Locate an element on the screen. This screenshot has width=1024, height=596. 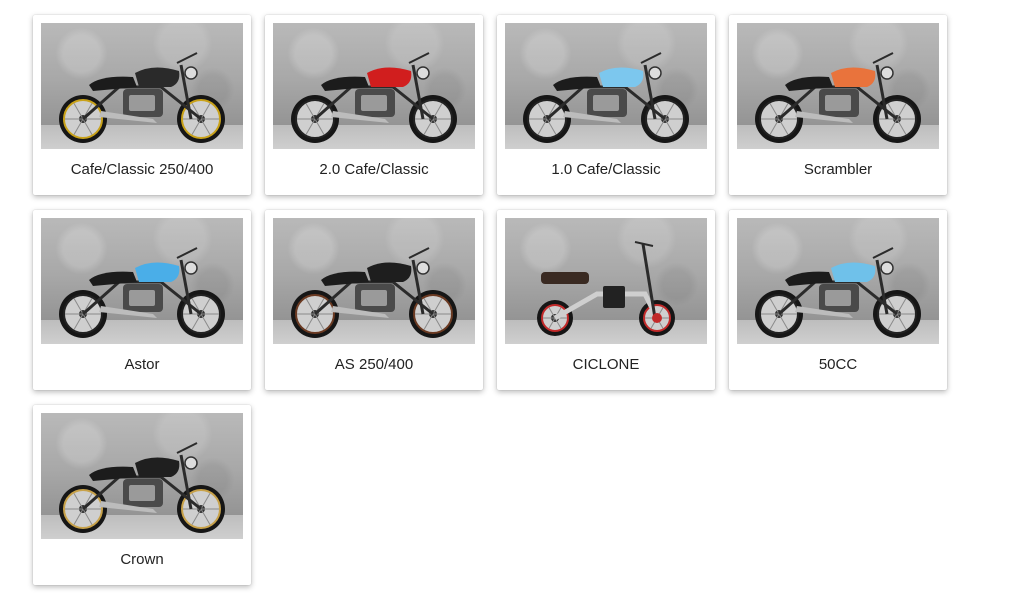
product-card: Astor is located at coordinates (142, 300).